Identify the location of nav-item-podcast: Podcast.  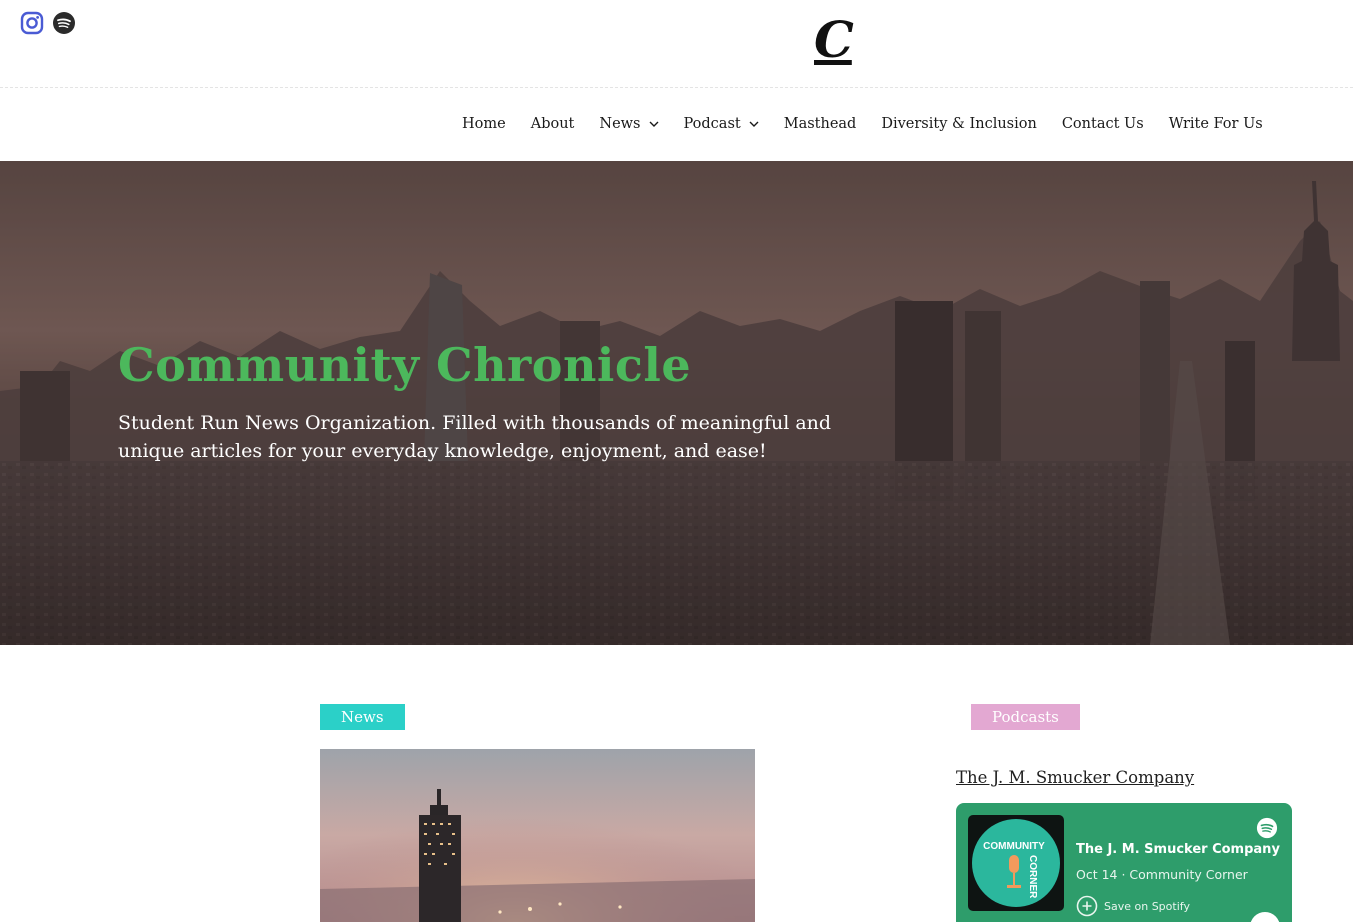
(721, 124).